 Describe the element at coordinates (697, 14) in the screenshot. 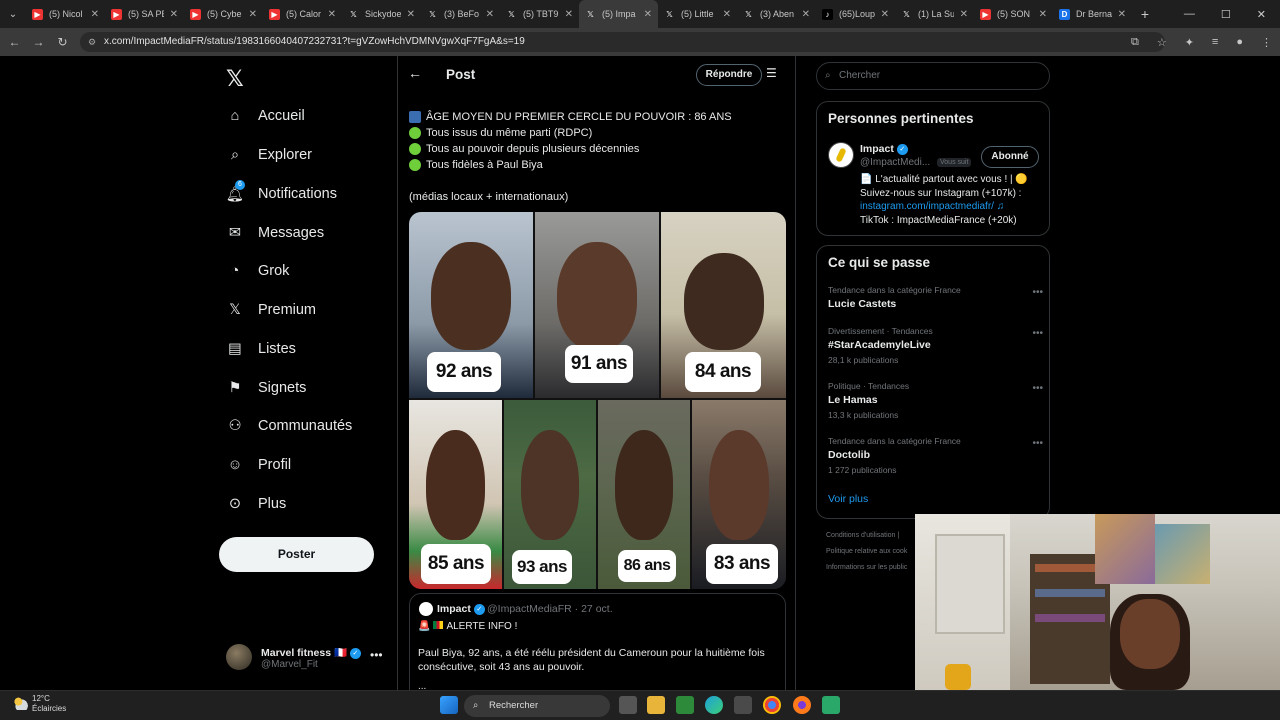

I see `browser-tab: 𝕏 (5) Little ✕` at that location.